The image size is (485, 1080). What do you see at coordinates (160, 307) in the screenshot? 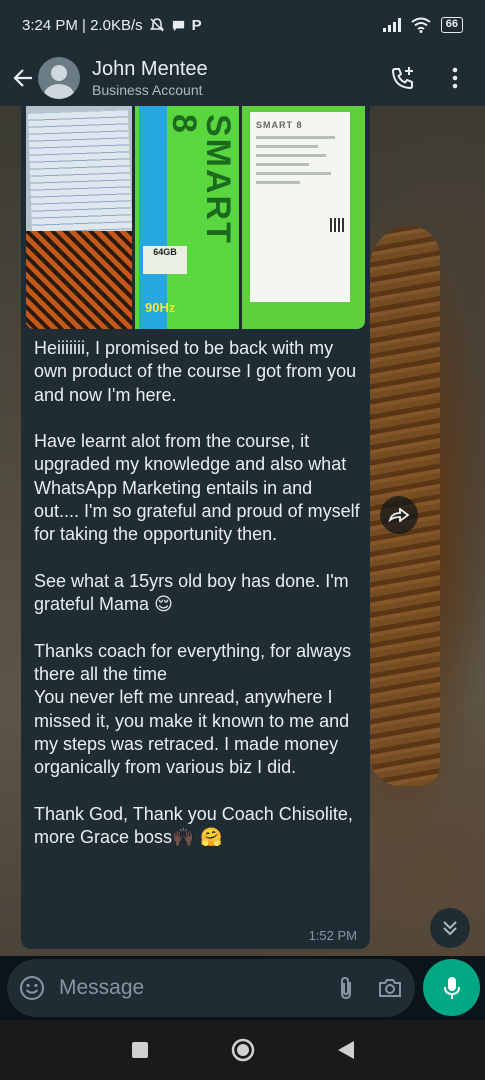
I see `box-refresh-label: 90Hz` at bounding box center [160, 307].